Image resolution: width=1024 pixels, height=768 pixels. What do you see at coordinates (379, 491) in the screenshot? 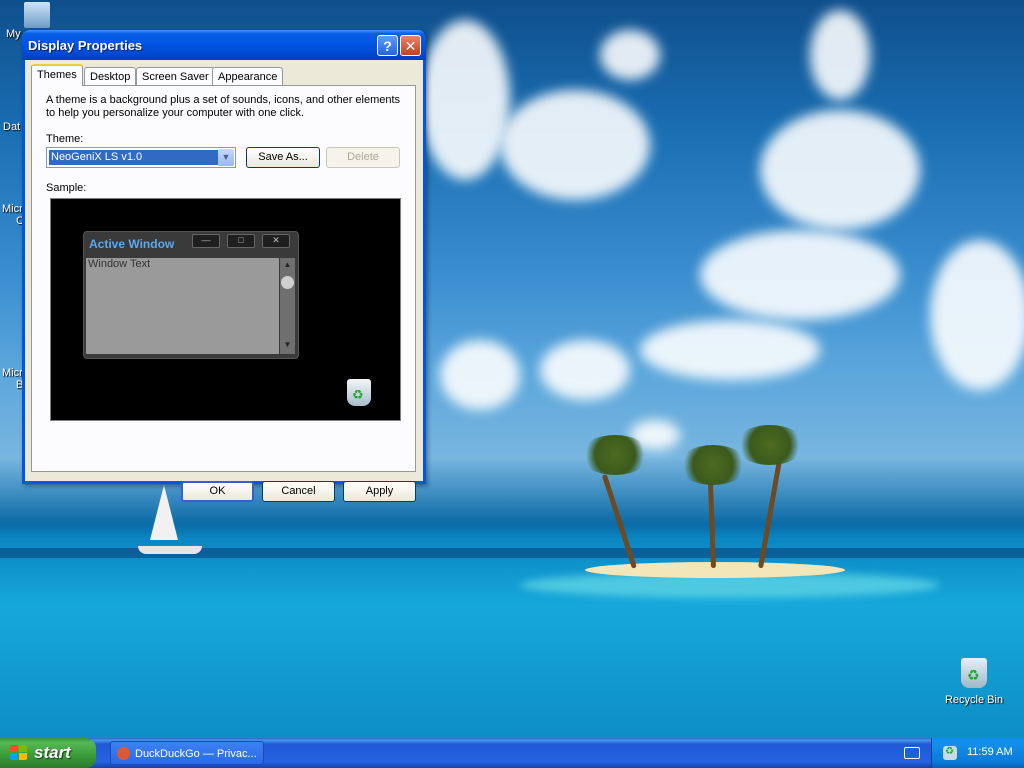
I see `apply-button: Apply` at bounding box center [379, 491].